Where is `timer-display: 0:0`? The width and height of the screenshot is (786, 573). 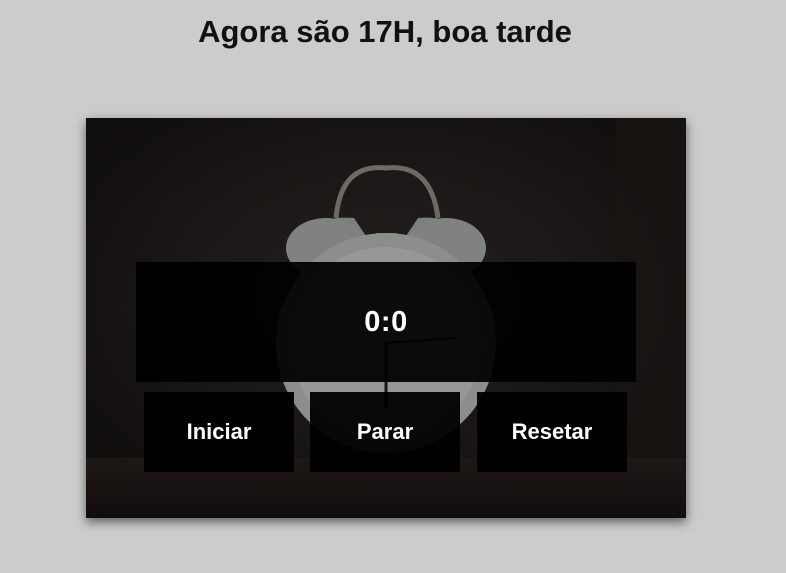 timer-display: 0:0 is located at coordinates (386, 322).